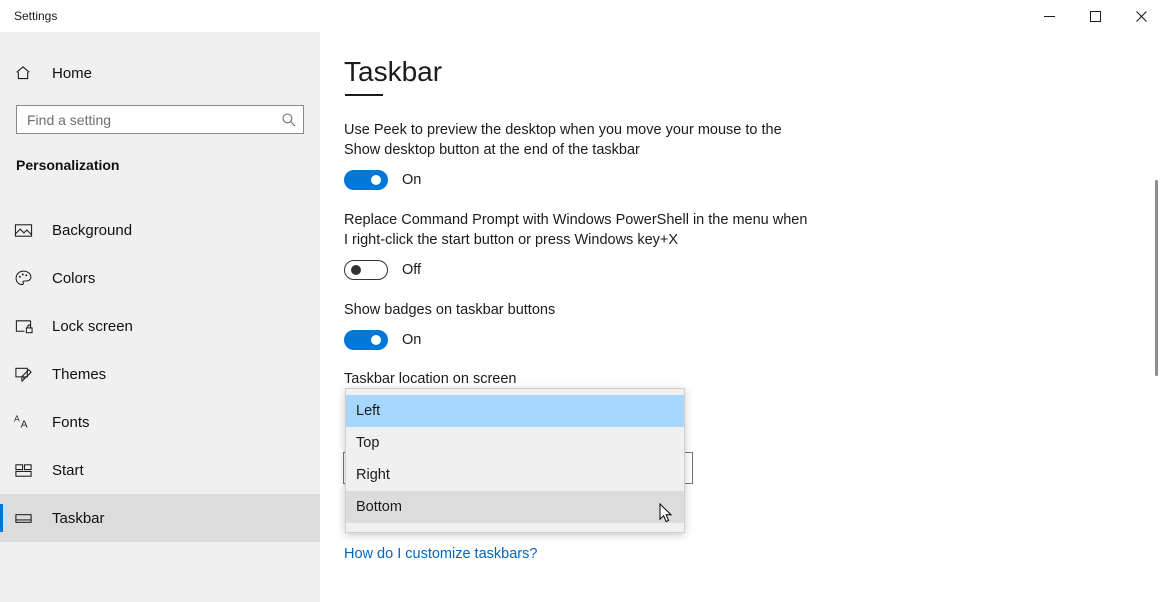 This screenshot has width=1164, height=602. I want to click on close-icon, so click(1141, 16).